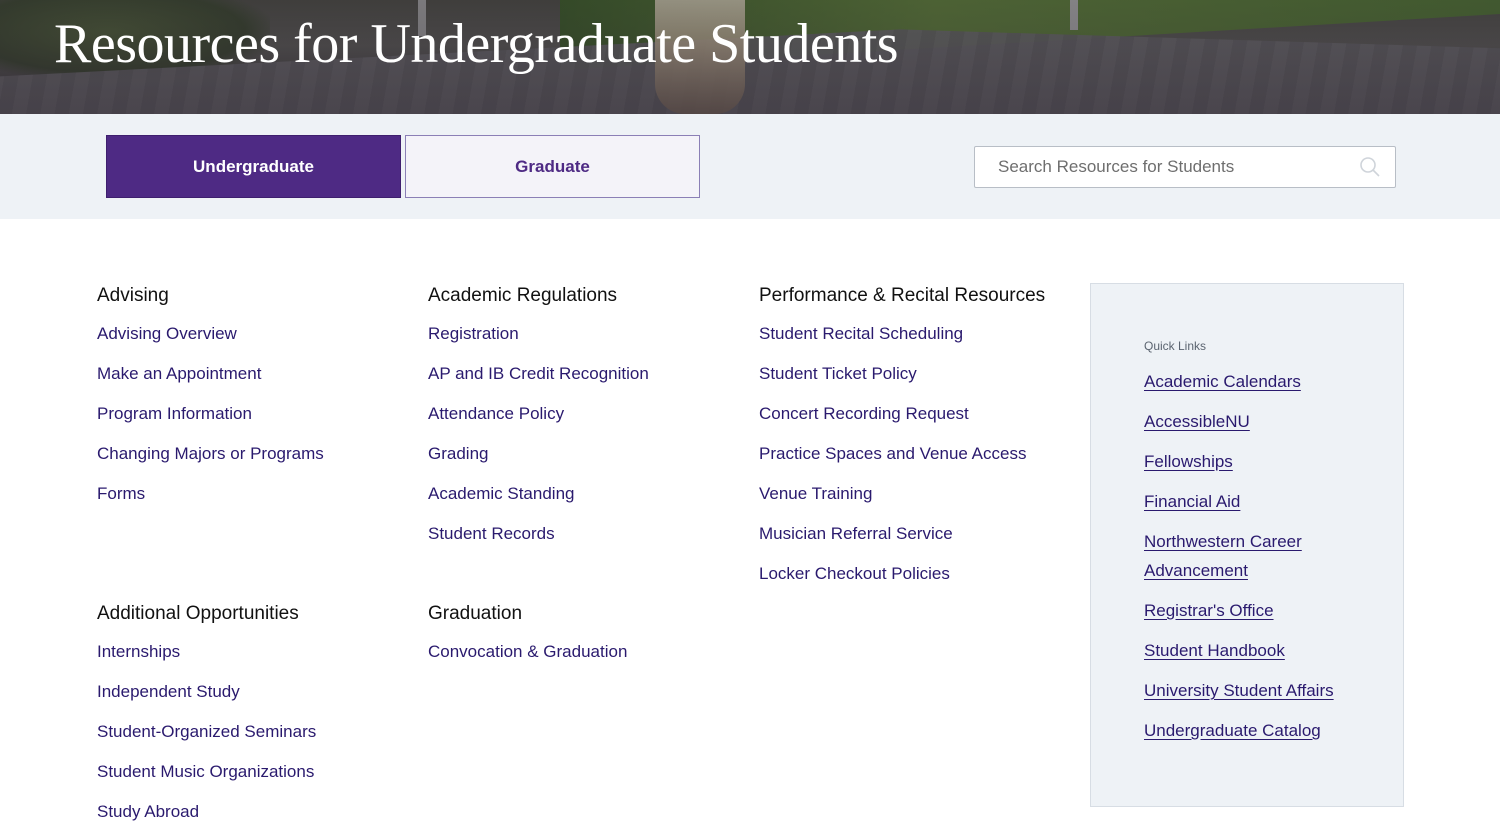 The image size is (1500, 831). Describe the element at coordinates (1214, 650) in the screenshot. I see `quick-link-student-handbook: Student Handbook` at that location.